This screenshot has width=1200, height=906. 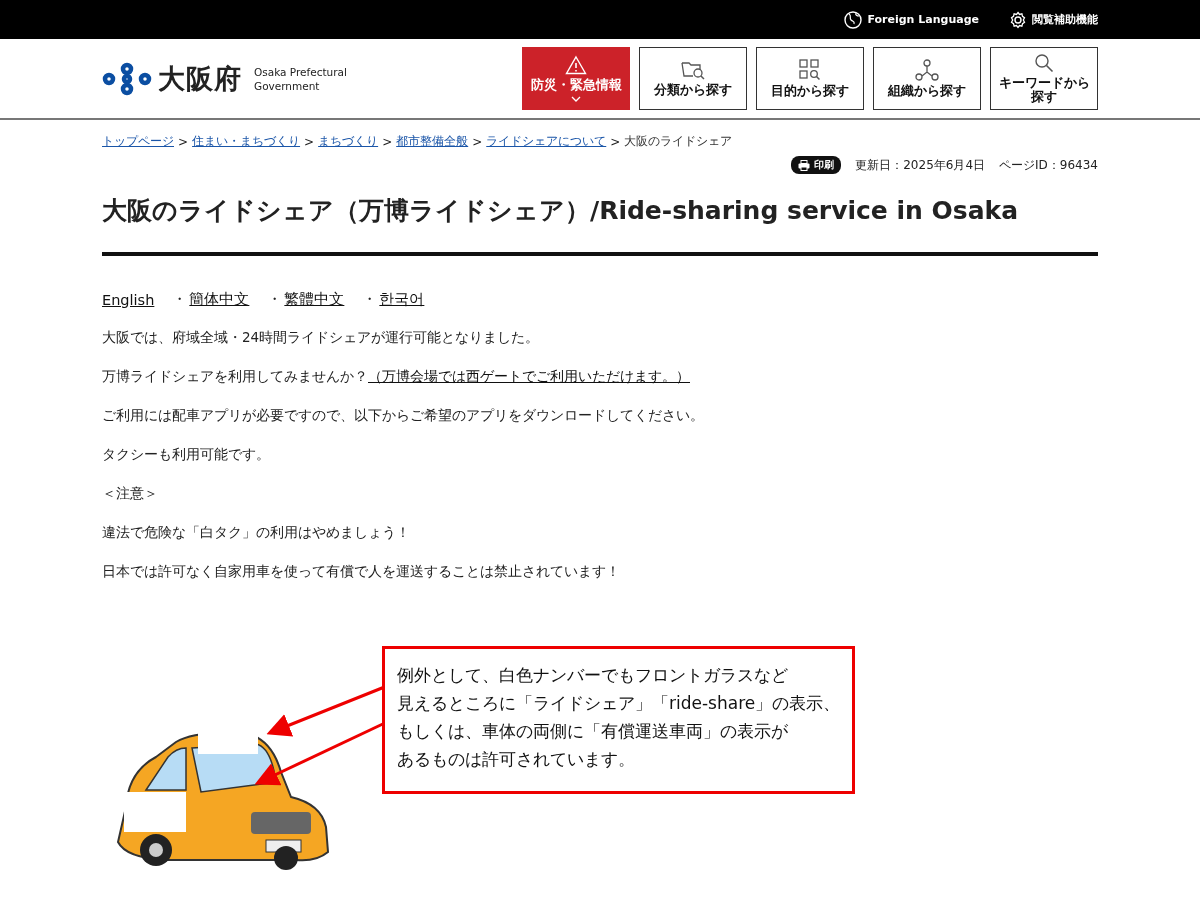 What do you see at coordinates (600, 225) in the screenshot?
I see `page-title: 大阪のライドシェア（万博ライドシェア）/Ride-sharing service in Osaka` at bounding box center [600, 225].